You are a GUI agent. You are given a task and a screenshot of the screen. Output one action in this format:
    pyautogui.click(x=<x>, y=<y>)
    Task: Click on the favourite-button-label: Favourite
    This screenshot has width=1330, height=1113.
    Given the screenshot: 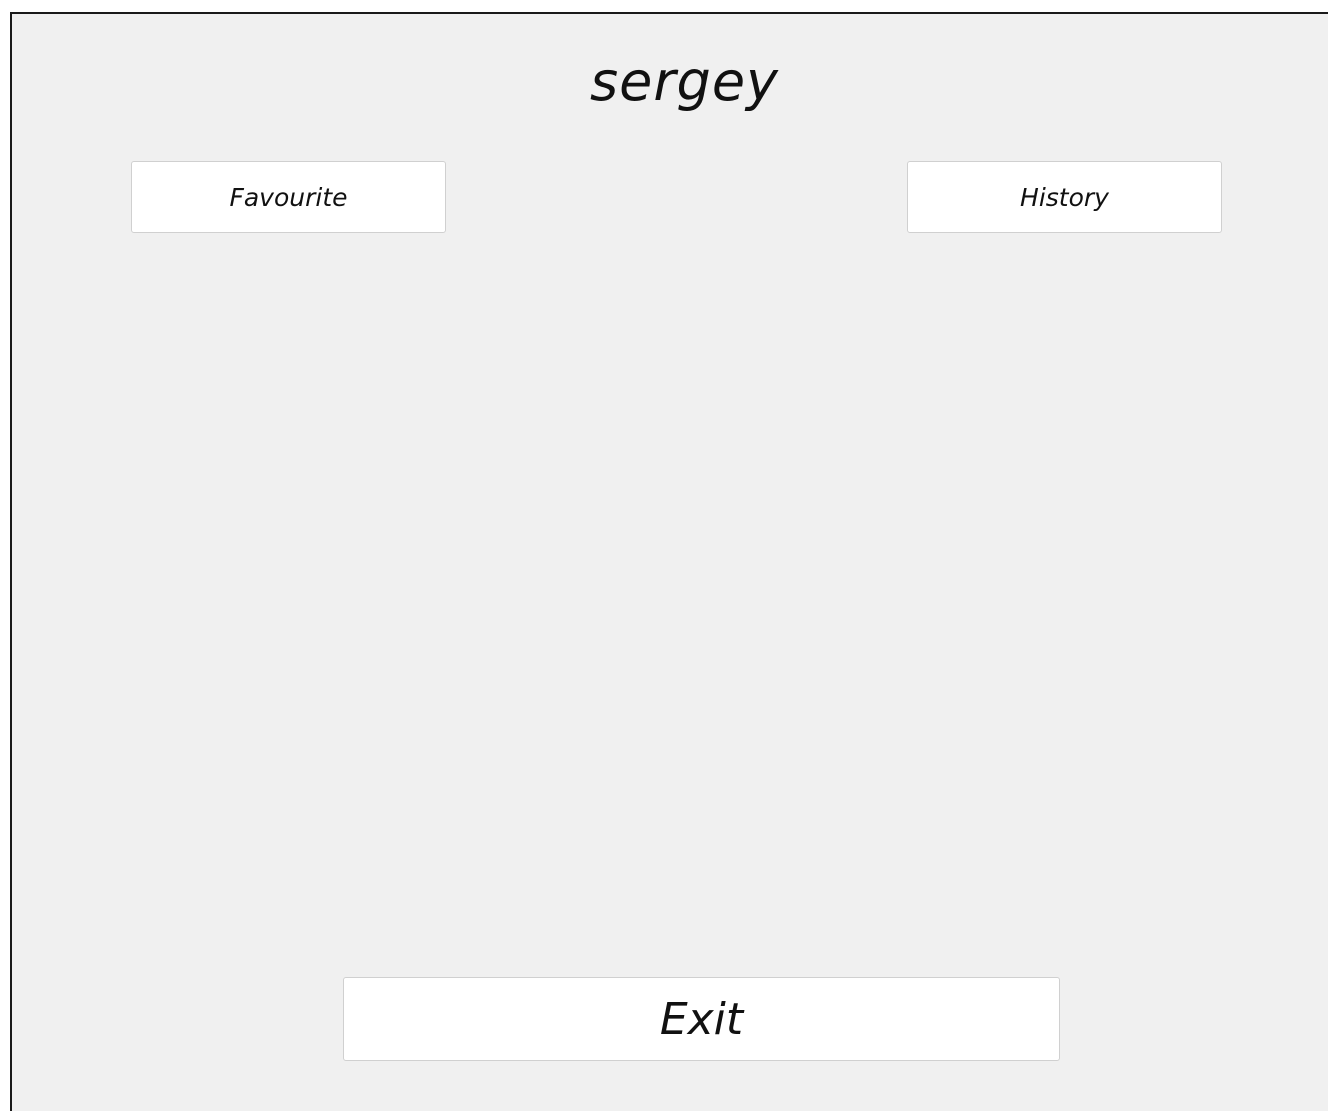 What is the action you would take?
    pyautogui.click(x=288, y=197)
    